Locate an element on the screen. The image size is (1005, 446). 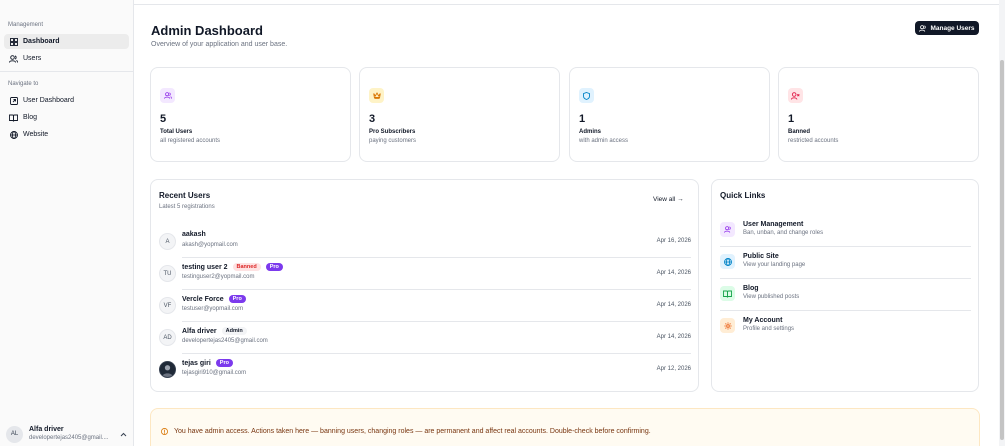
external-square-icon is located at coordinates (13, 100).